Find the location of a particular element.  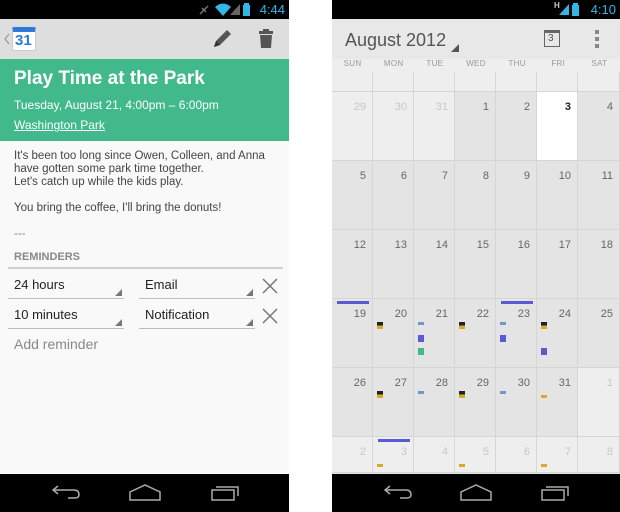

reminder-method-spinner: Notification is located at coordinates (197, 316).